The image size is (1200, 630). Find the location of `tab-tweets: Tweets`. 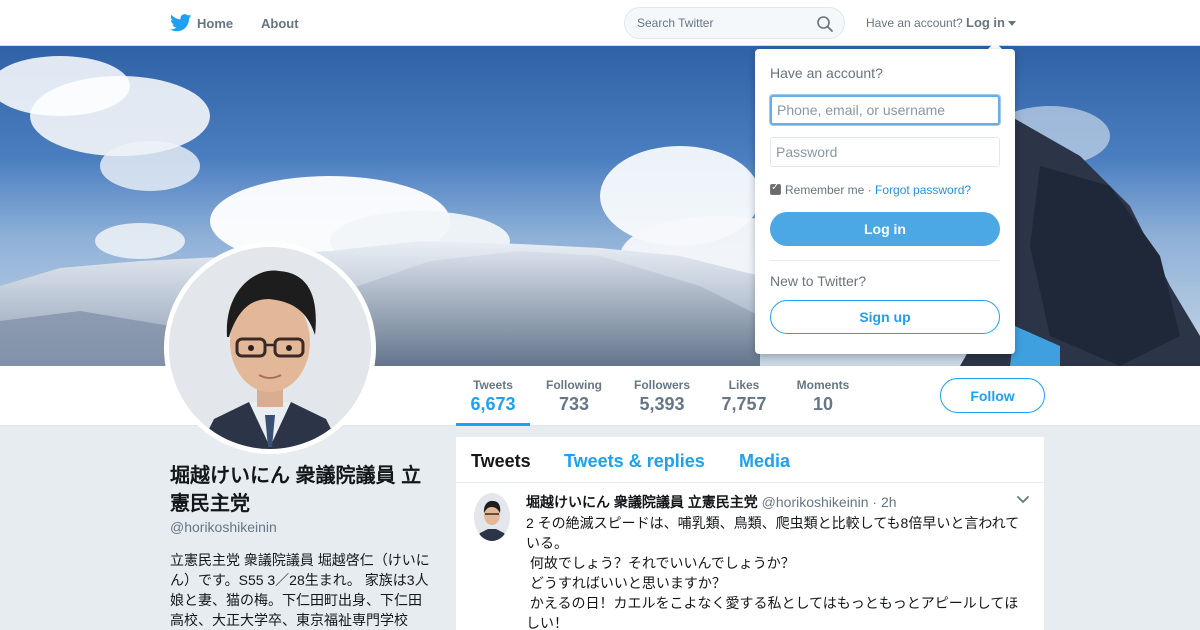

tab-tweets: Tweets is located at coordinates (501, 461).